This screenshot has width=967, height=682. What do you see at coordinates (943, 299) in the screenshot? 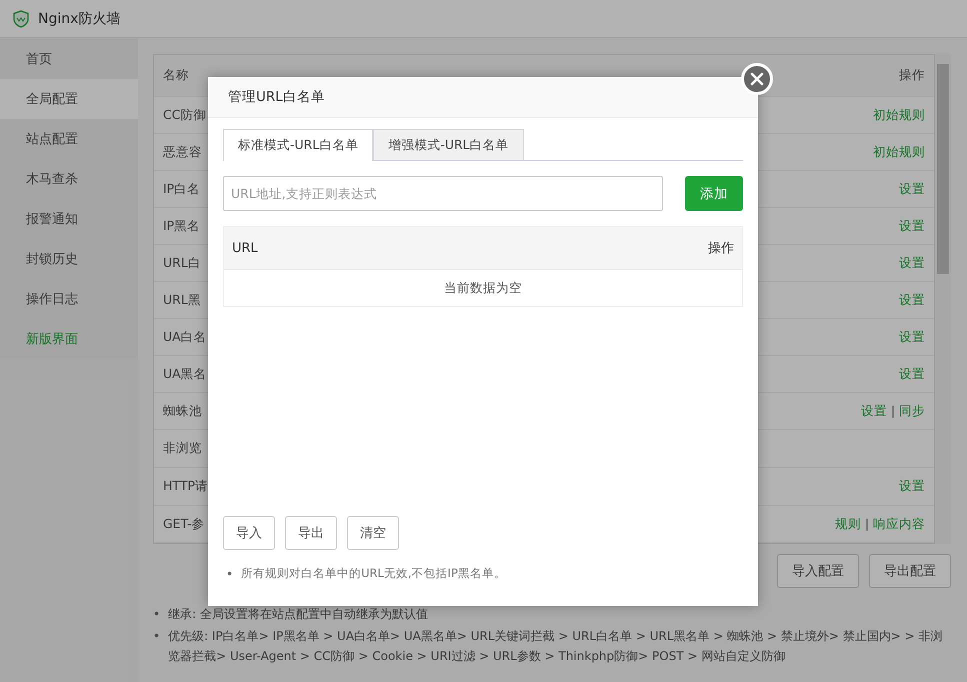
I see `scrollbar` at bounding box center [943, 299].